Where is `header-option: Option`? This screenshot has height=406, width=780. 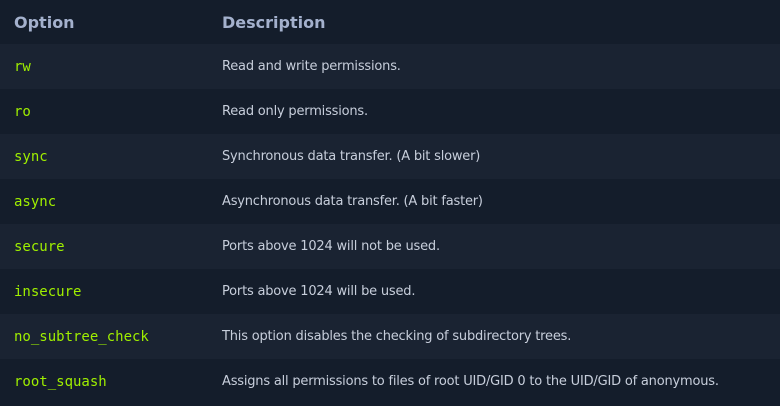 header-option: Option is located at coordinates (44, 22).